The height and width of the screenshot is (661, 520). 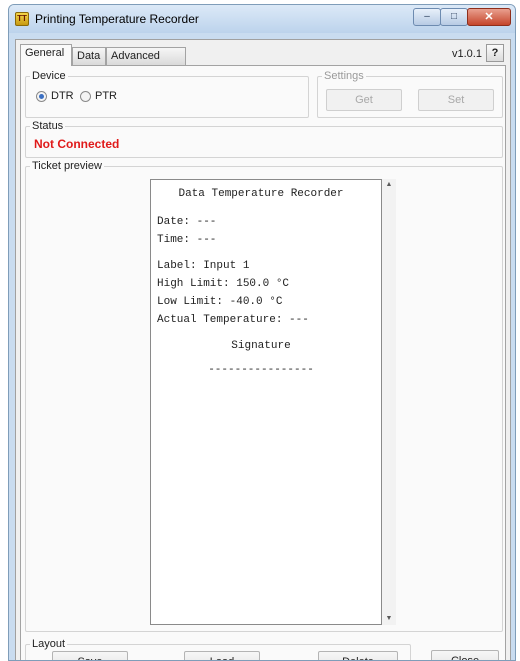 What do you see at coordinates (262, 19) in the screenshot?
I see `title-bar: ТТ Printing Temperature Recorder – □ ✕` at bounding box center [262, 19].